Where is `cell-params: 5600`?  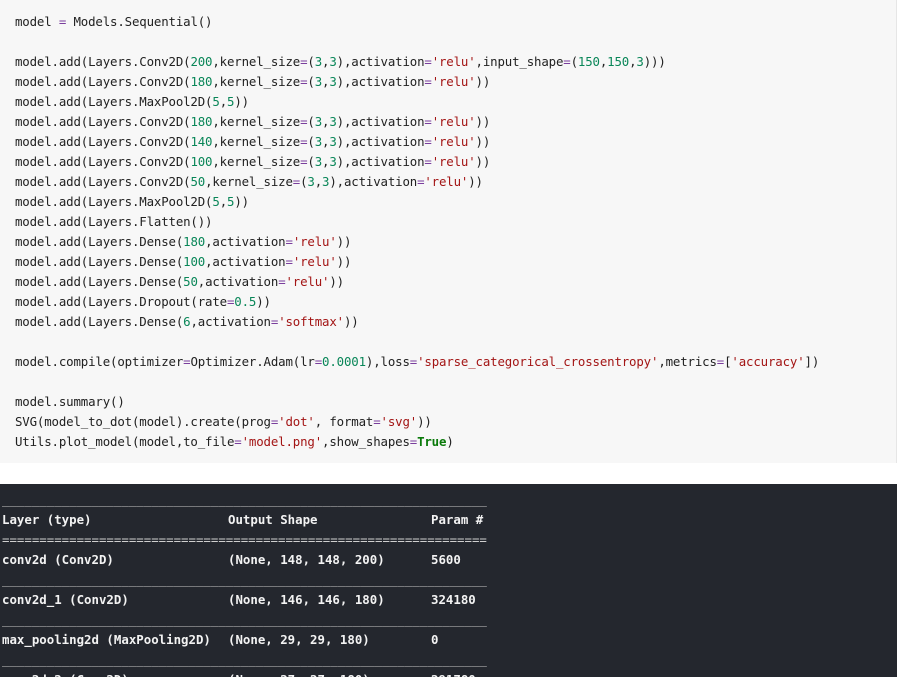 cell-params: 5600 is located at coordinates (446, 559).